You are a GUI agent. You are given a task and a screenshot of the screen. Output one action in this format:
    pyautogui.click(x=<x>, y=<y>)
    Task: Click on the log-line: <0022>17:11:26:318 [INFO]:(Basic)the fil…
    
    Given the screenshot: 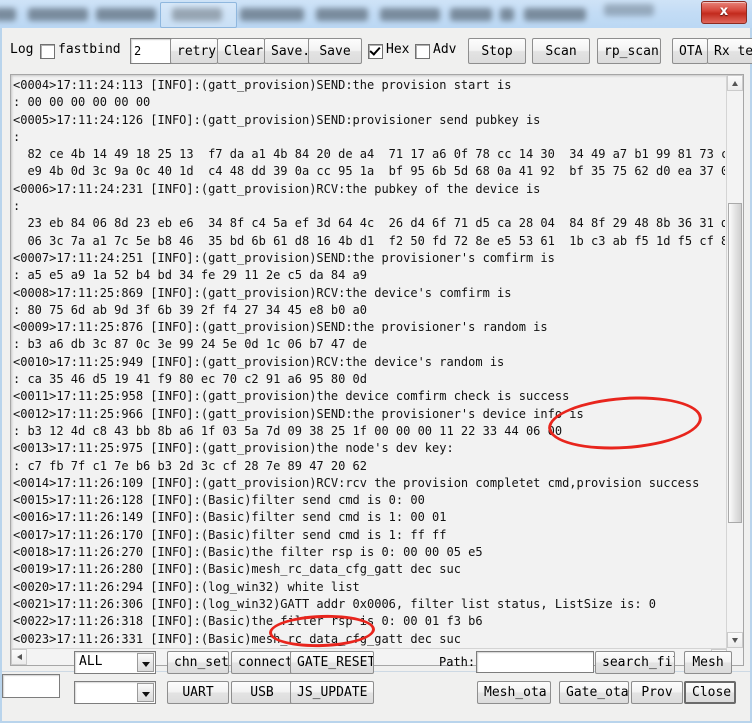 What is the action you would take?
    pyautogui.click(x=248, y=621)
    